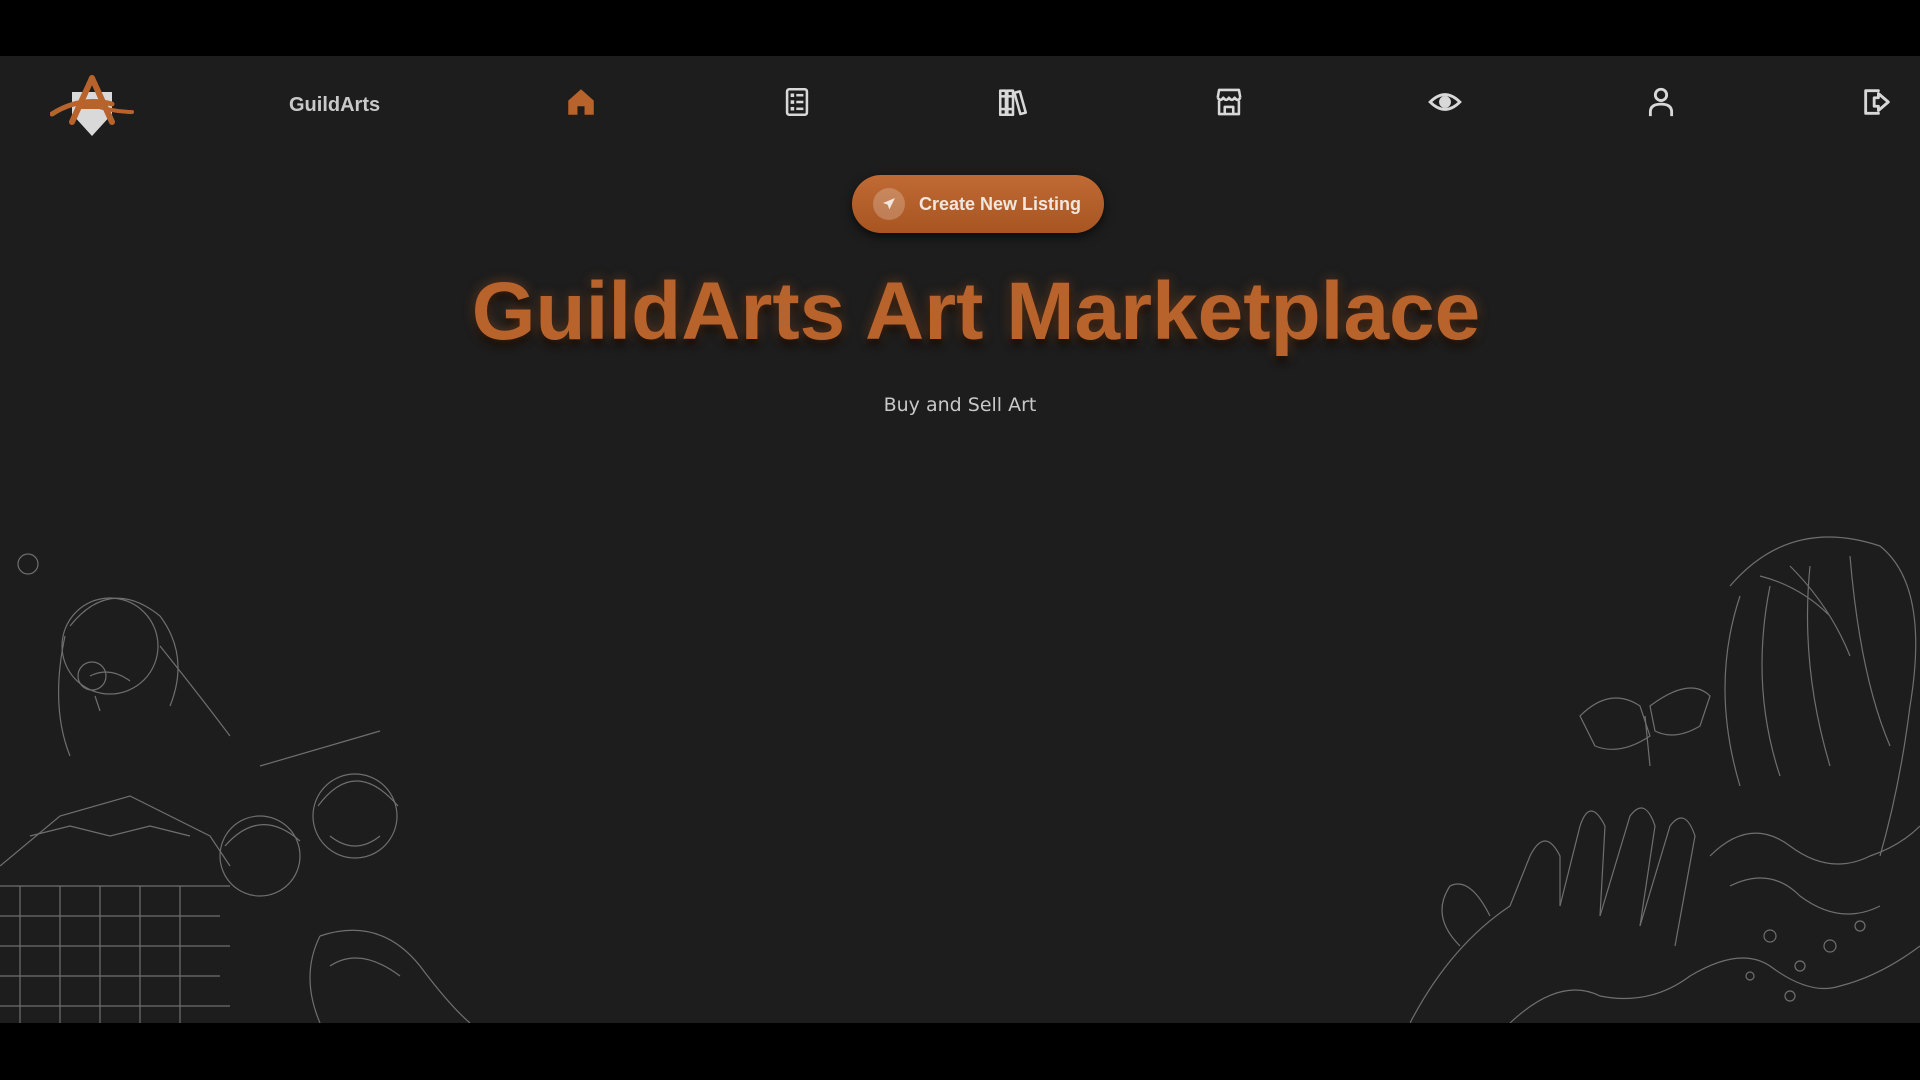 The width and height of the screenshot is (1920, 1080). Describe the element at coordinates (960, 405) in the screenshot. I see `page-subtitle: Buy and Sell Art` at that location.